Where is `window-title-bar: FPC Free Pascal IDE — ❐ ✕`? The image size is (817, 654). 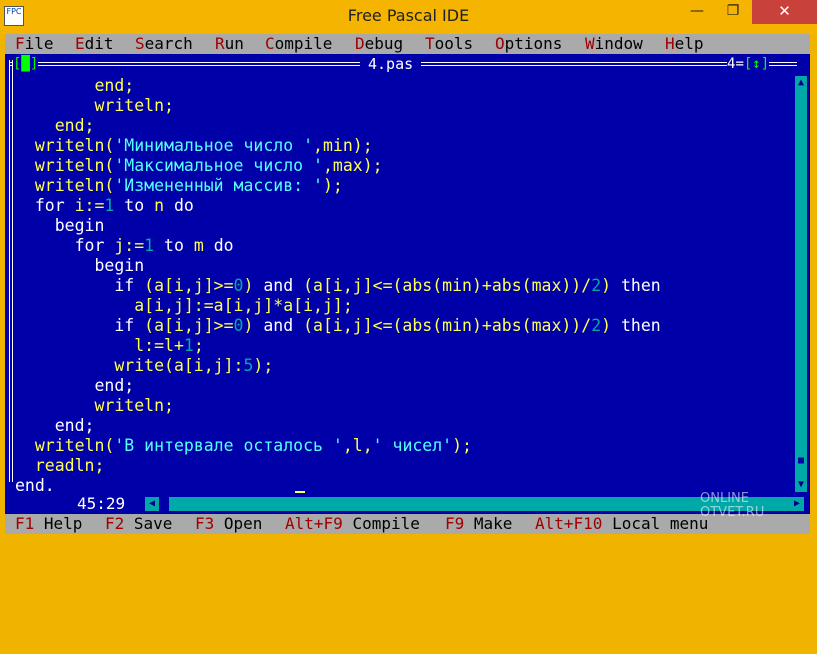 window-title-bar: FPC Free Pascal IDE — ❐ ✕ is located at coordinates (408, 17).